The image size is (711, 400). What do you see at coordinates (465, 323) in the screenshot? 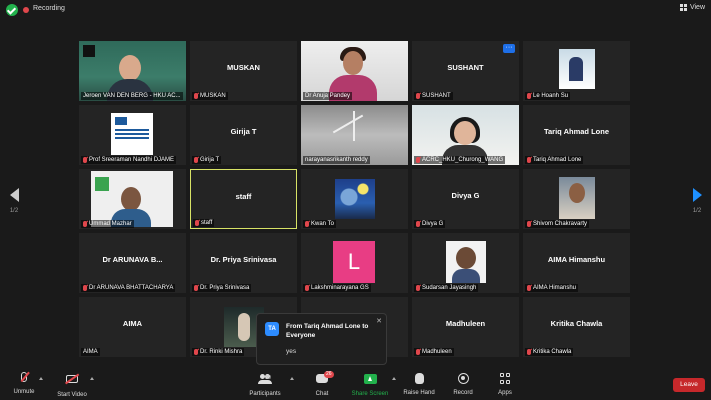
I see `participant-display-name: Madhuleen` at bounding box center [465, 323].